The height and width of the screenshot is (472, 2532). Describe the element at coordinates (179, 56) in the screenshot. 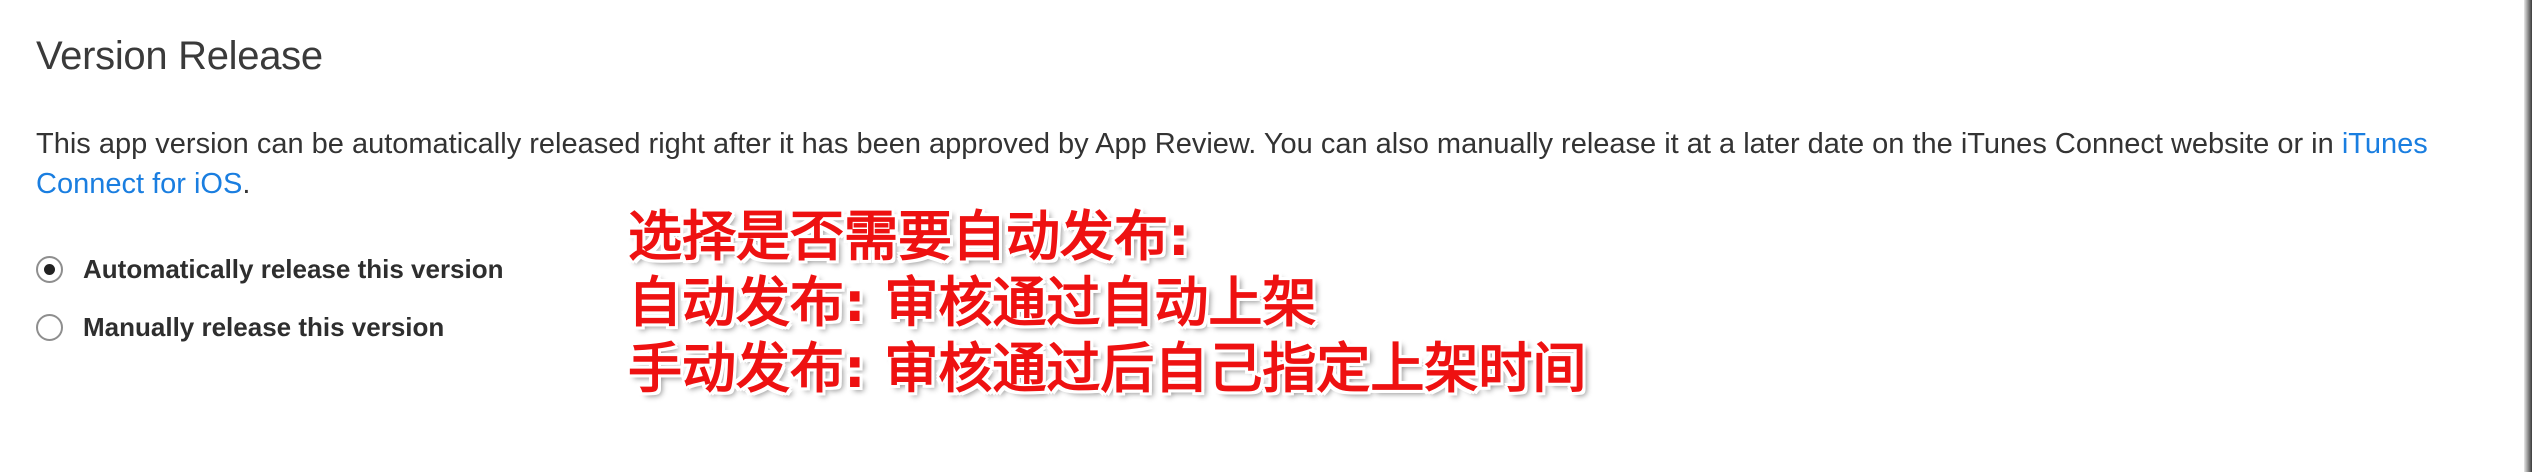

I see `section-title: Version Release` at that location.